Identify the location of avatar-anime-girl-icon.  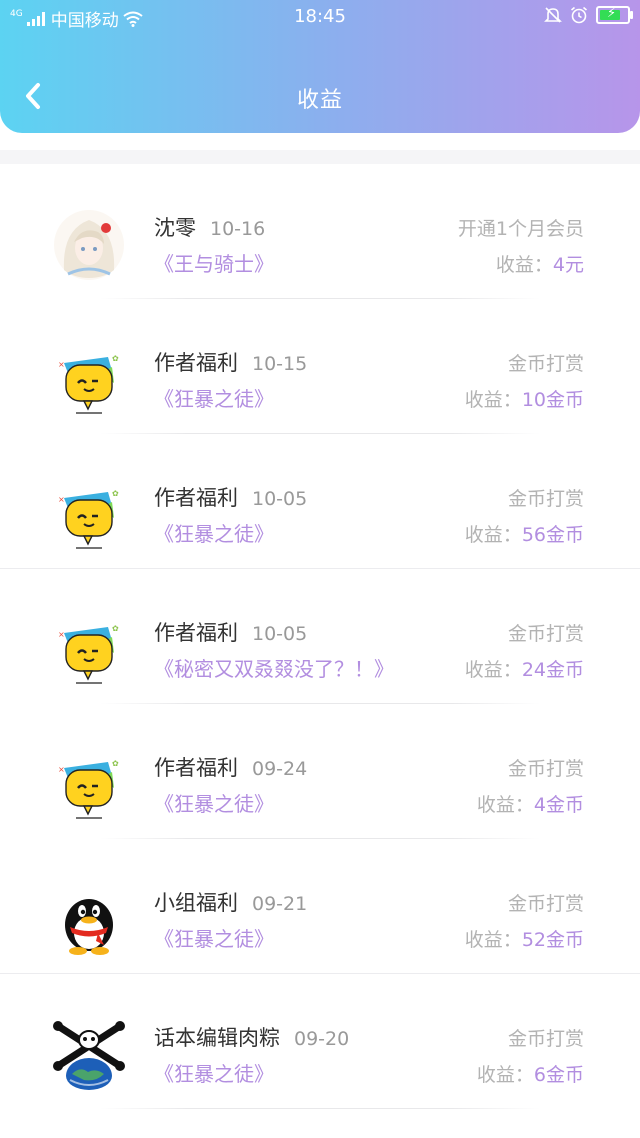
(89, 245).